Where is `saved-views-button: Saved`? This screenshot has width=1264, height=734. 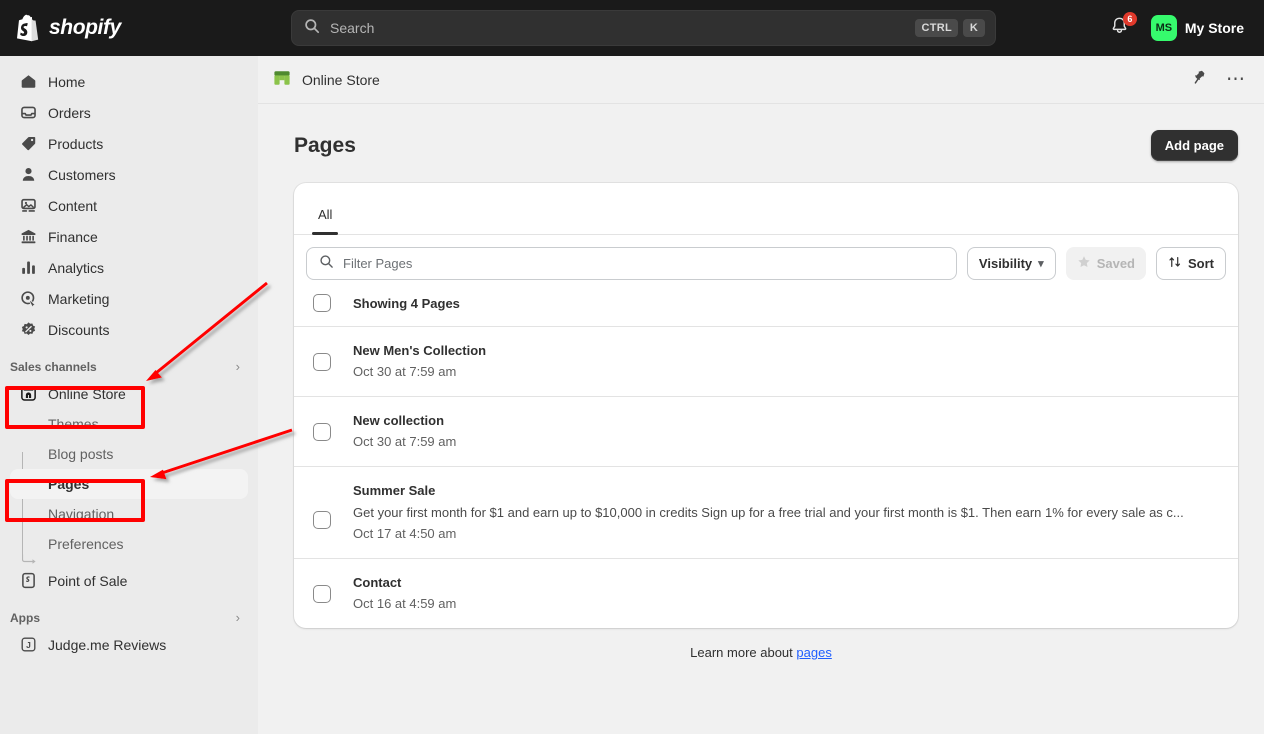
saved-views-button: Saved is located at coordinates (1105, 263).